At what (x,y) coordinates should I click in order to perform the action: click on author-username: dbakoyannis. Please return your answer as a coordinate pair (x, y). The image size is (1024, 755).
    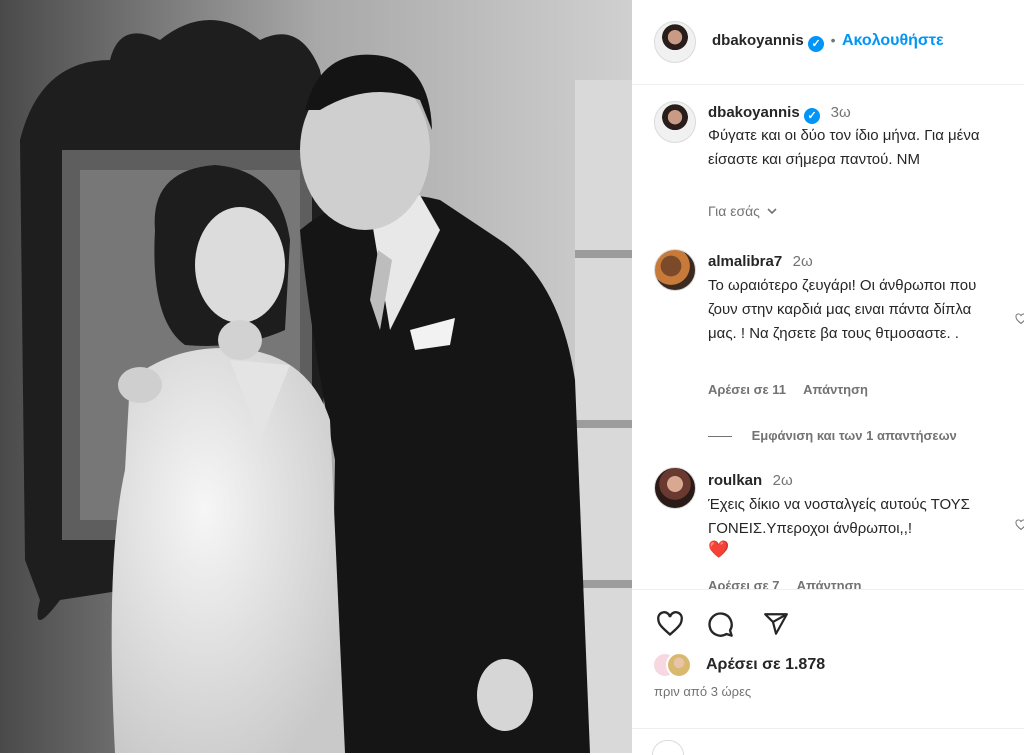
    Looking at the image, I should click on (758, 40).